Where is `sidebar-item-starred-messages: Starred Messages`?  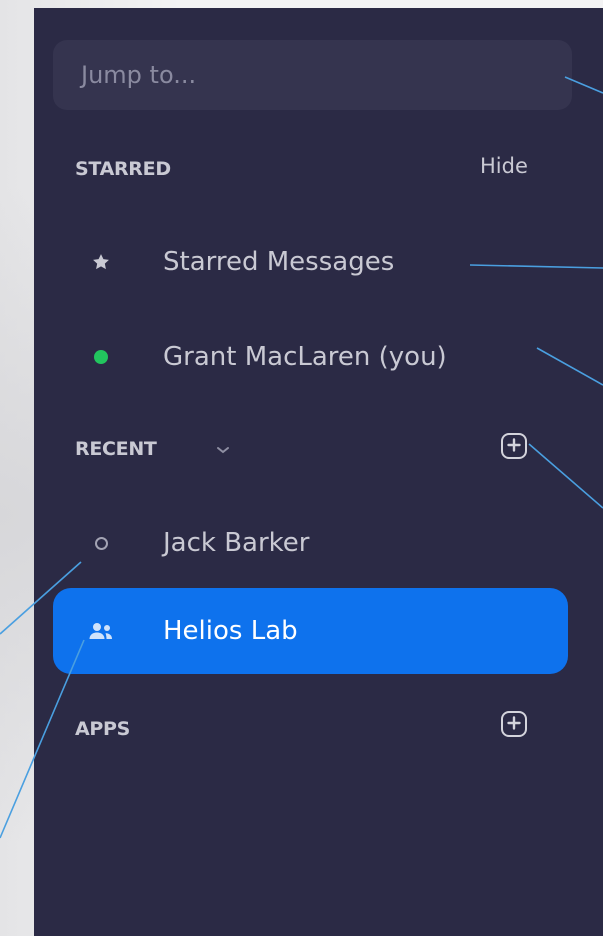 sidebar-item-starred-messages: Starred Messages is located at coordinates (310, 262).